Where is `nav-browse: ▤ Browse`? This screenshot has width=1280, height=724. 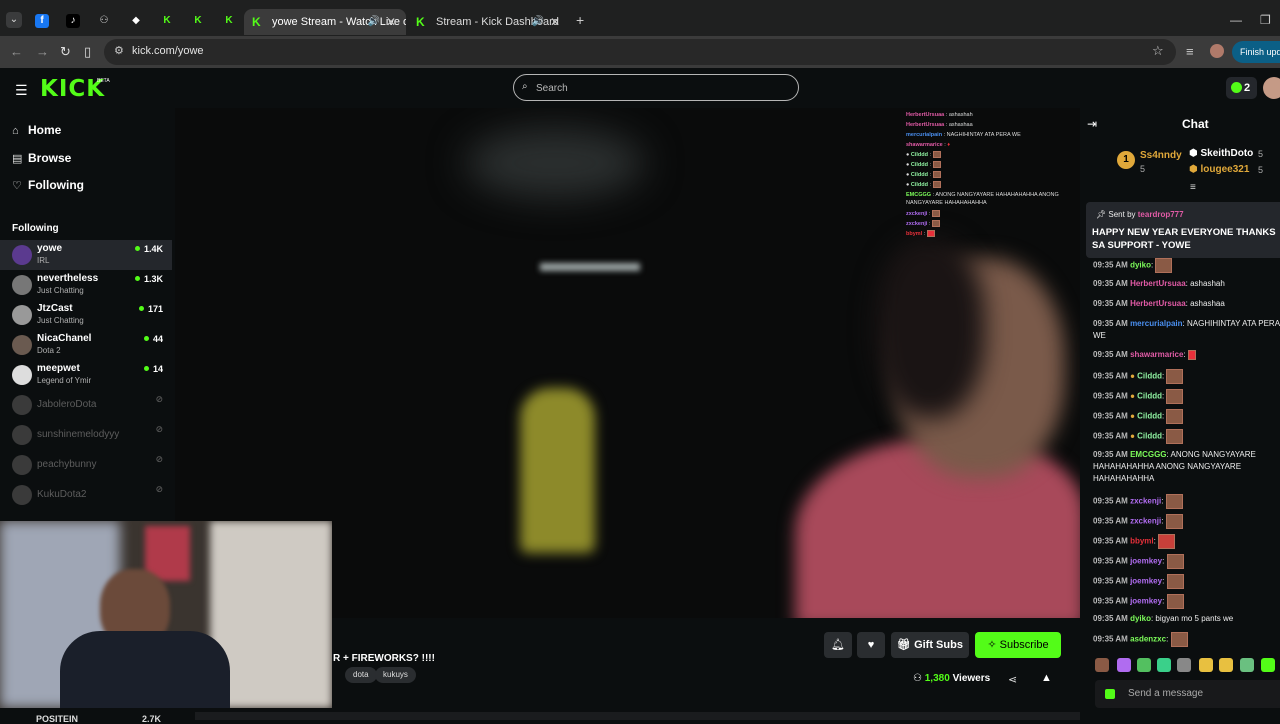
nav-browse: ▤ Browse is located at coordinates (41, 158).